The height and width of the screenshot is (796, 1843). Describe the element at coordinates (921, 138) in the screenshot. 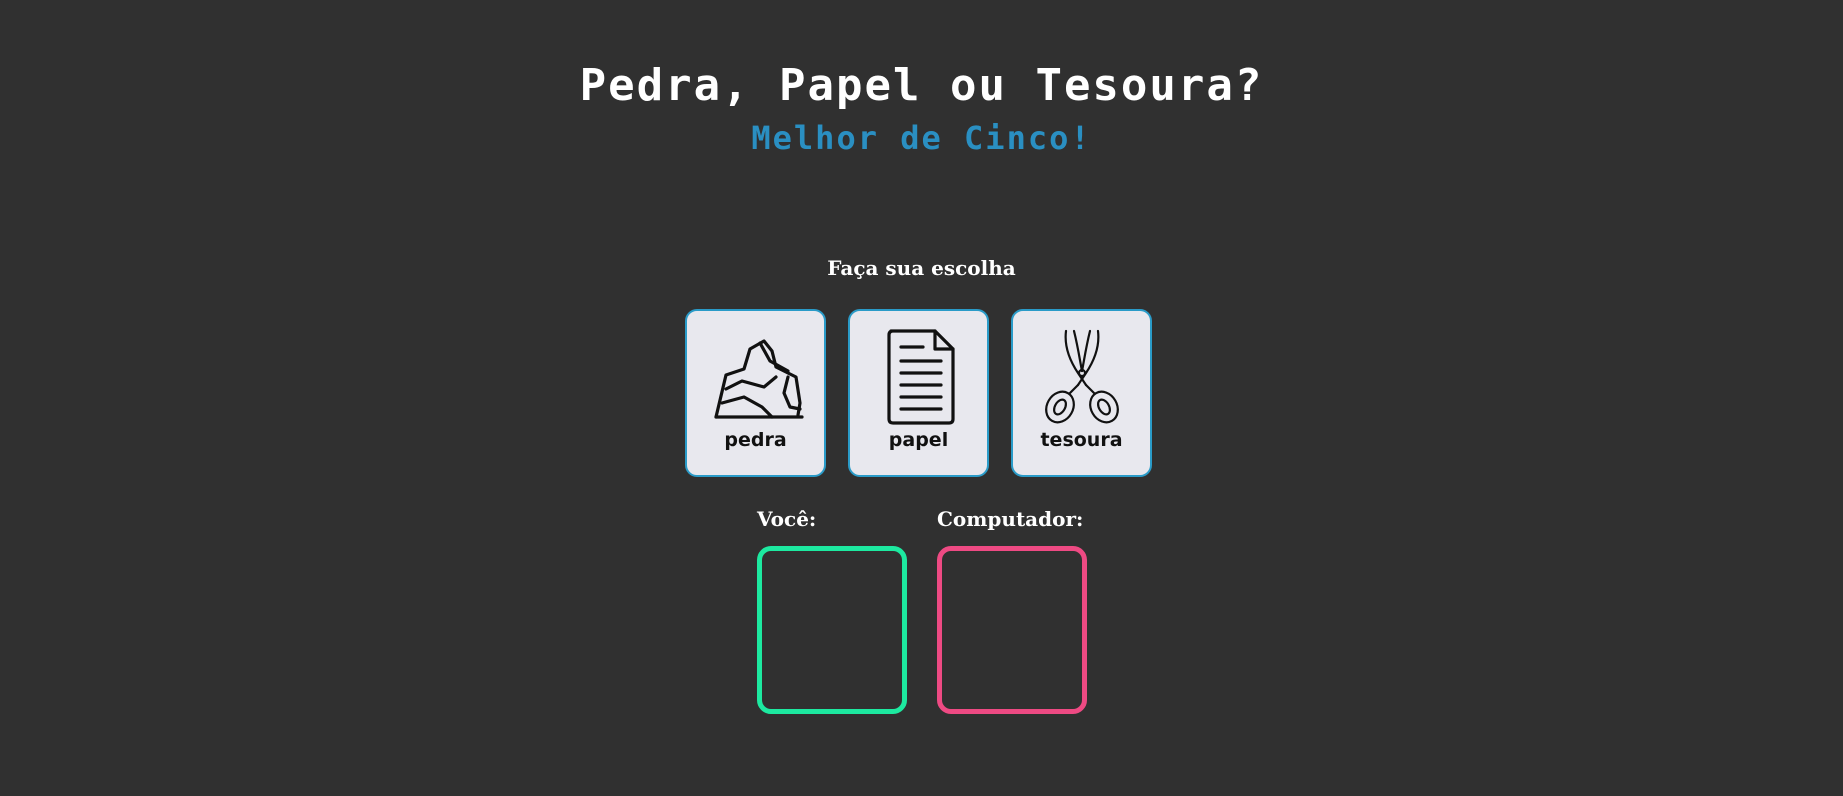

I see `page-subtitle: Melhor de Cinco!` at that location.